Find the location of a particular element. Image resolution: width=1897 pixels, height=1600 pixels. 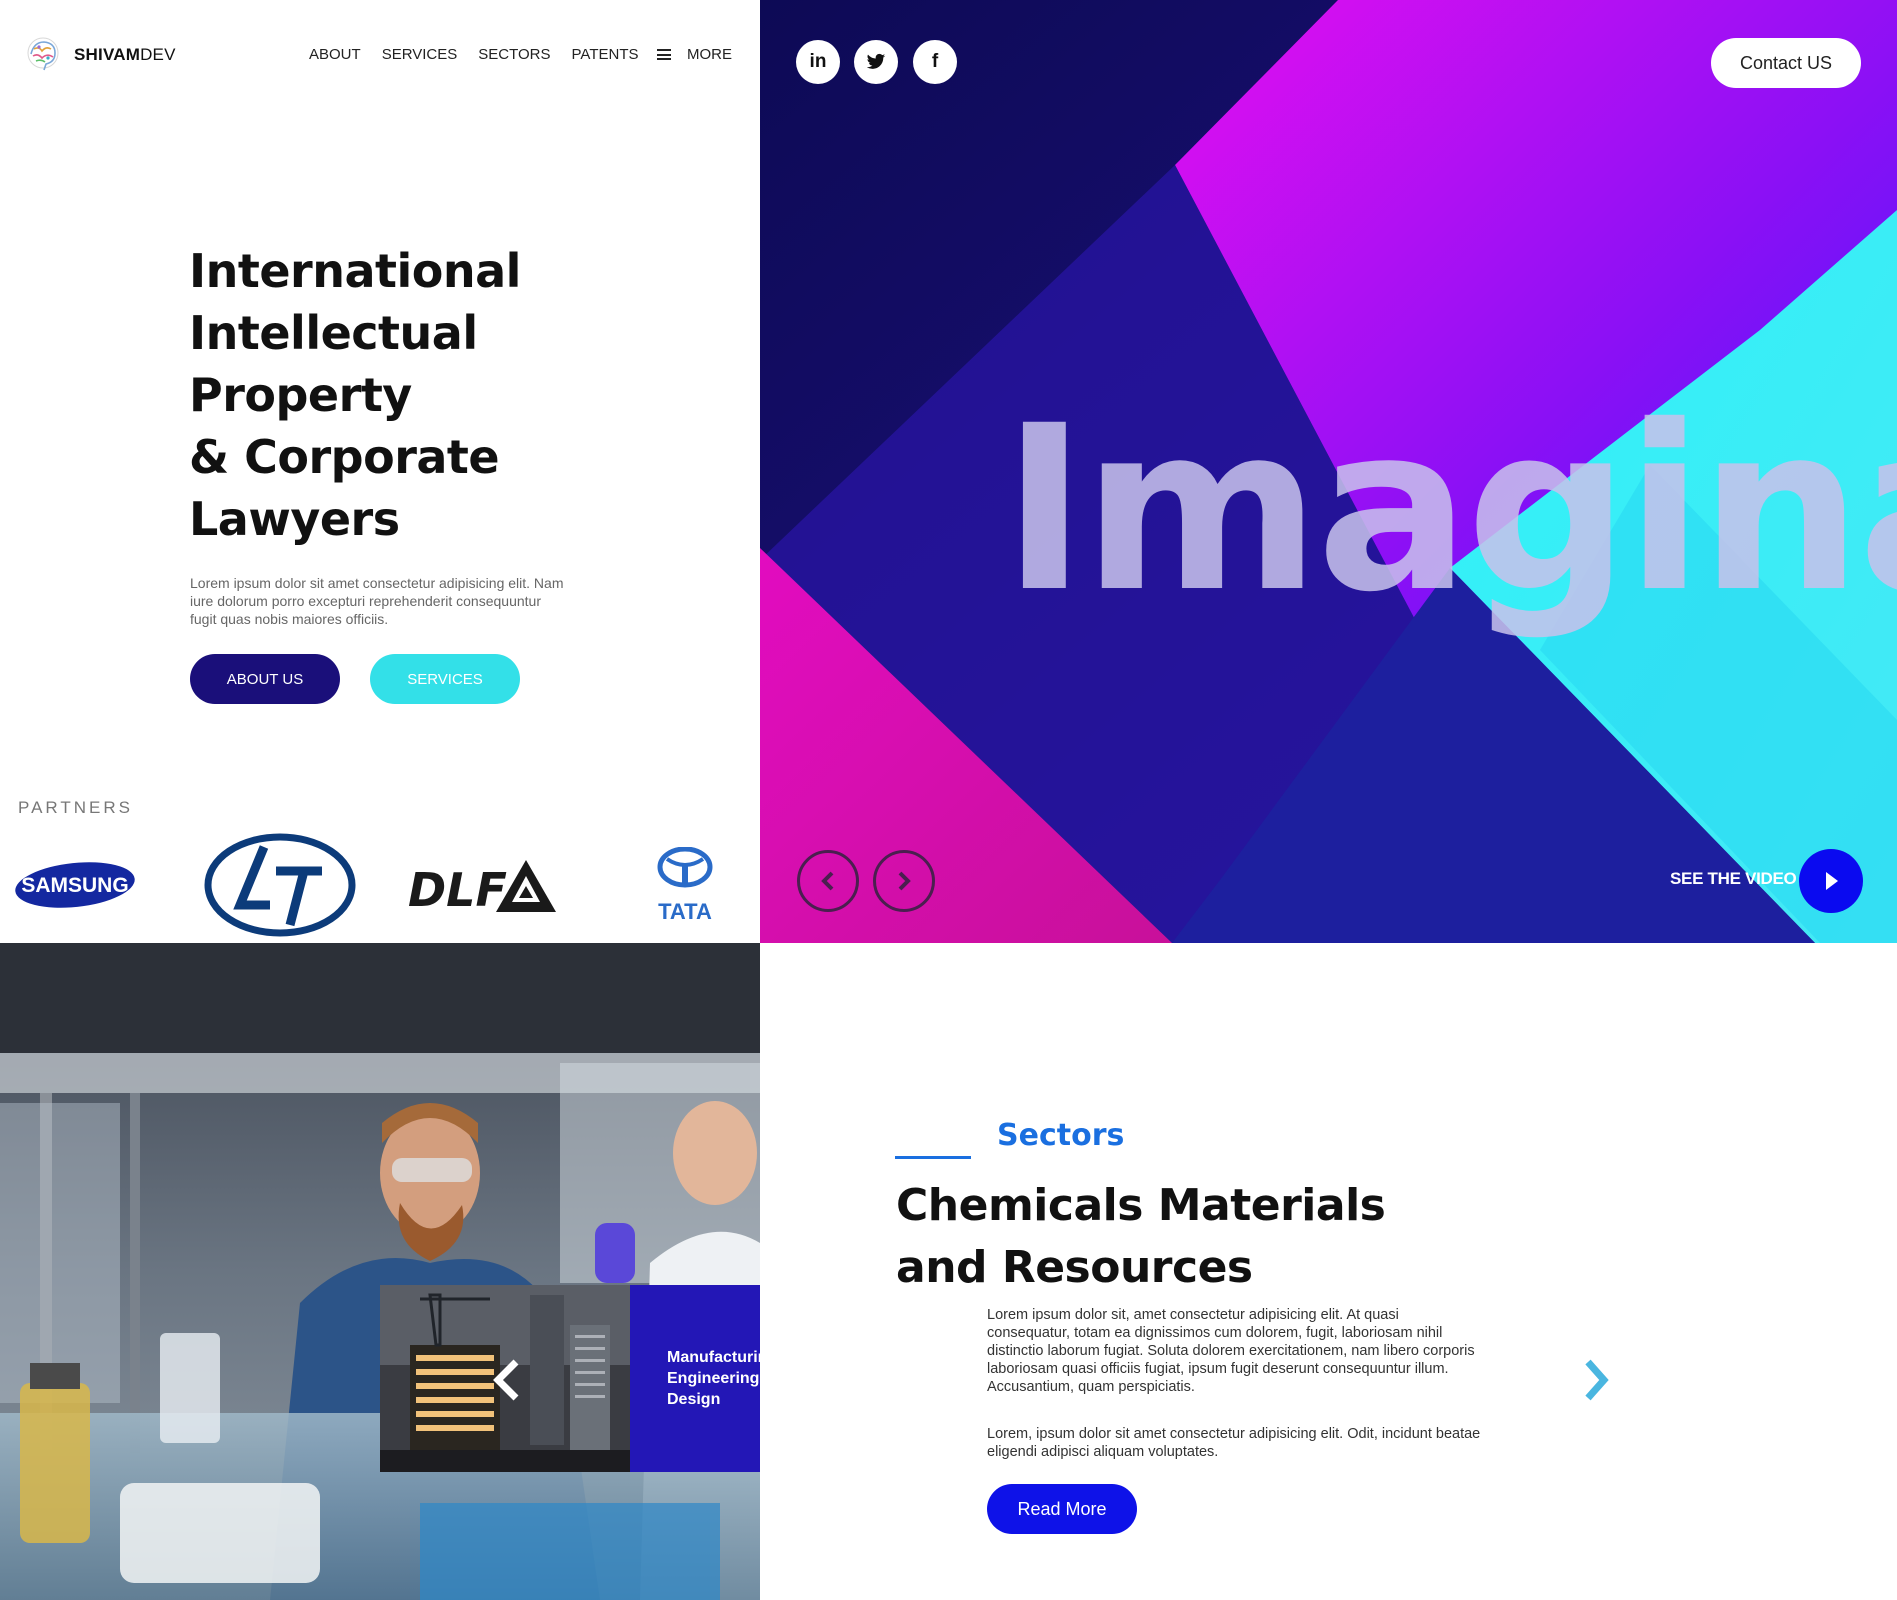

play-video-button is located at coordinates (1831, 881).